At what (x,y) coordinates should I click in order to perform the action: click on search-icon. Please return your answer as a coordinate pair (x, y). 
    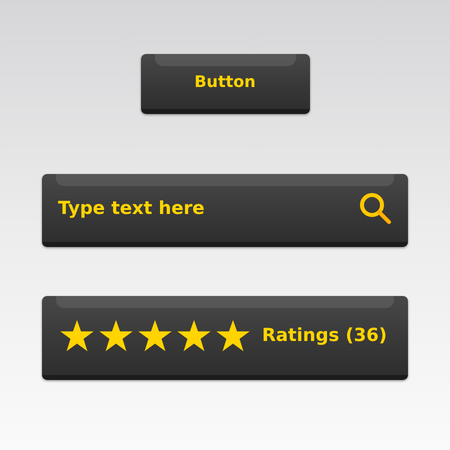
    Looking at the image, I should click on (375, 208).